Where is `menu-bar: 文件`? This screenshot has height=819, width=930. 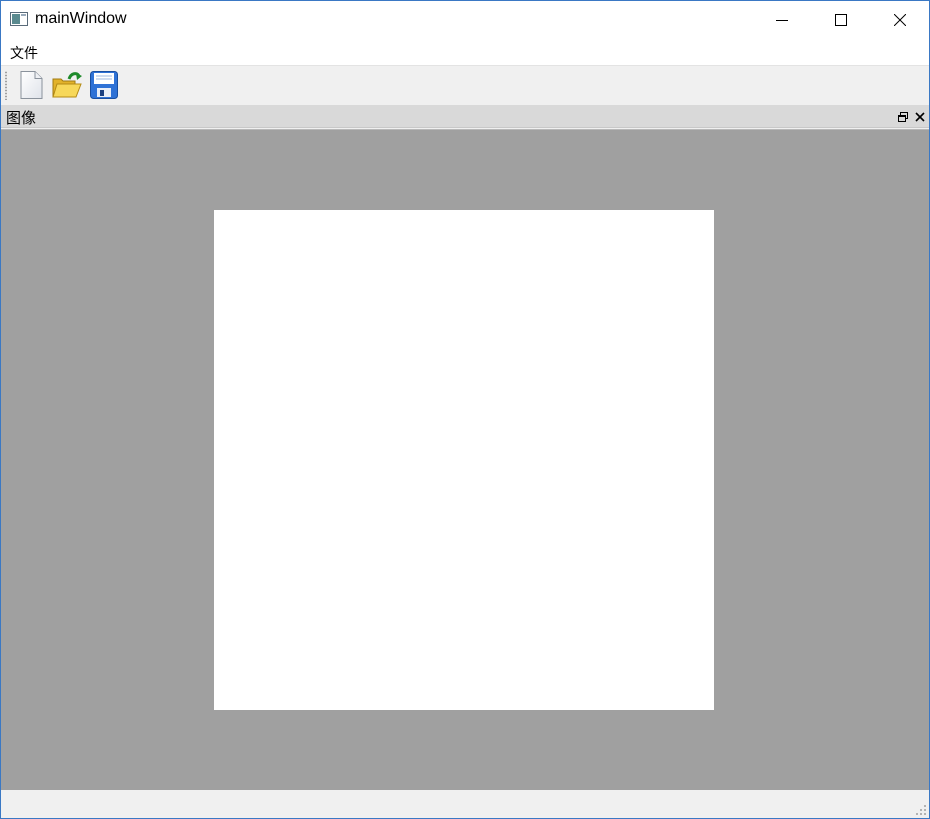 menu-bar: 文件 is located at coordinates (465, 52).